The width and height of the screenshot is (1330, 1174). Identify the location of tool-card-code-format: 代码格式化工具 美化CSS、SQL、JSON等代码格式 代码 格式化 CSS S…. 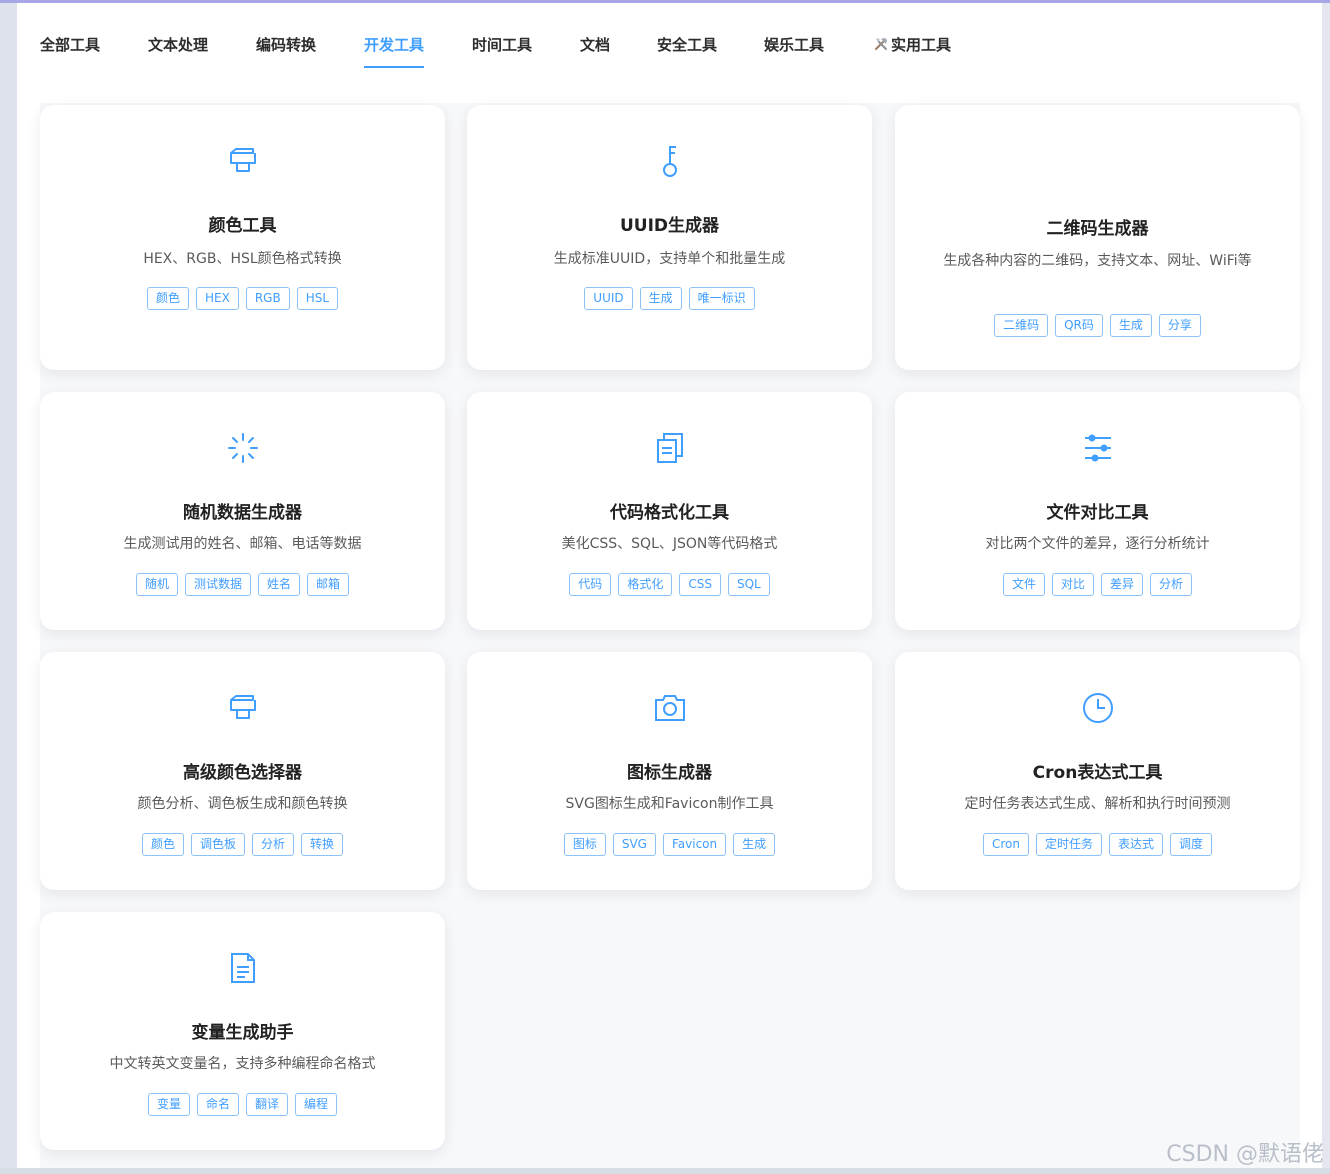
(669, 511).